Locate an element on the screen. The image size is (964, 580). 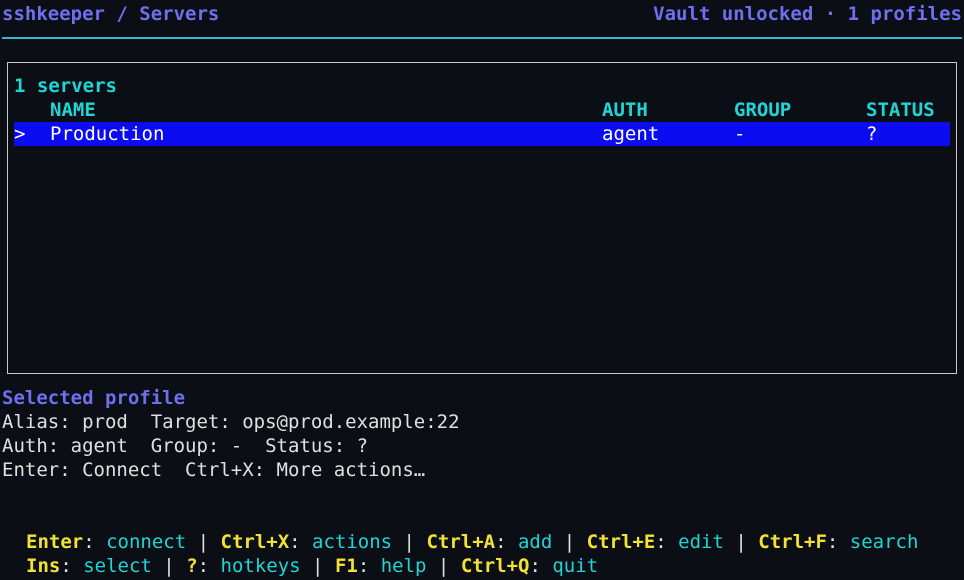
hotkey-f1: F1 is located at coordinates (346, 566).